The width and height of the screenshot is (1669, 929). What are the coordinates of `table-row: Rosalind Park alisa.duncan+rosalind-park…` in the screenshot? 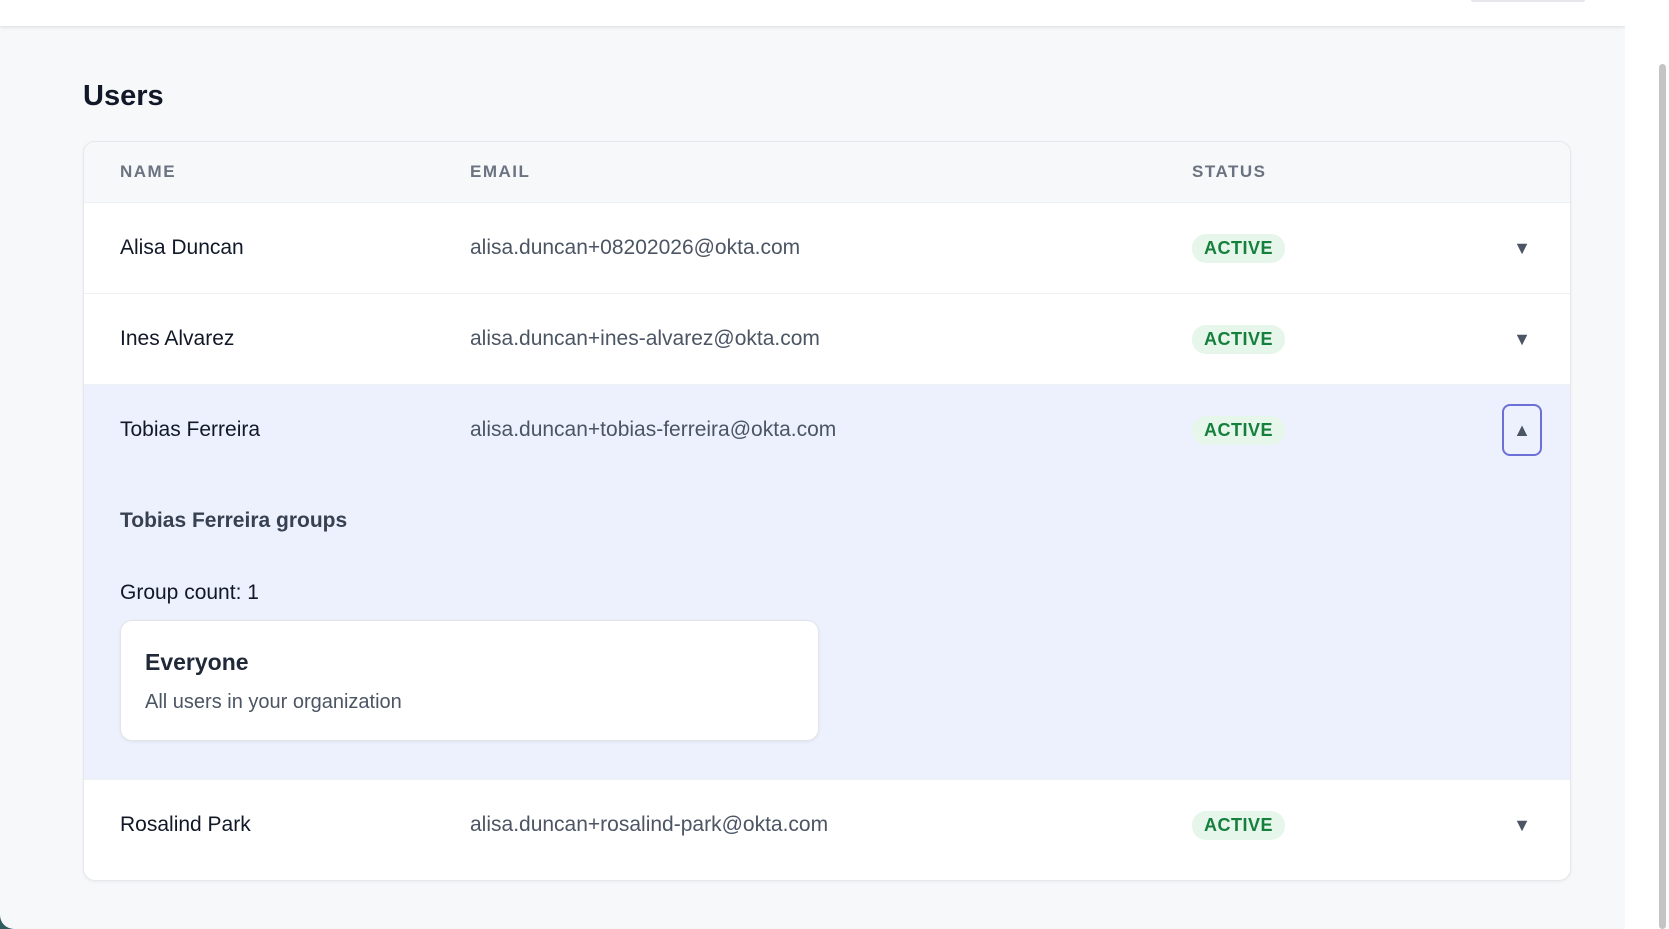 It's located at (827, 824).